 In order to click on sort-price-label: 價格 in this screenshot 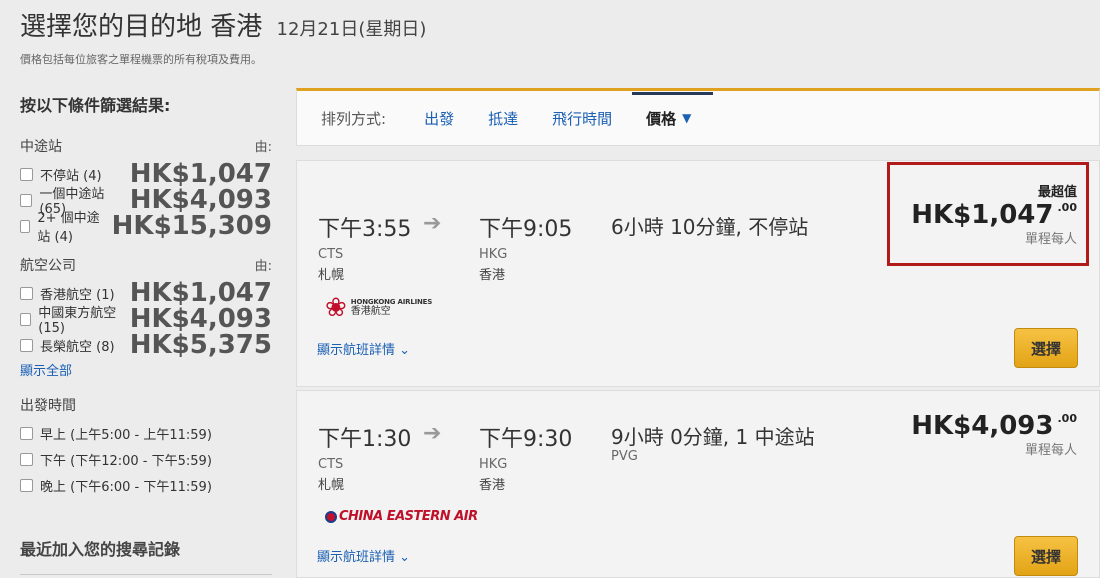, I will do `click(661, 118)`.